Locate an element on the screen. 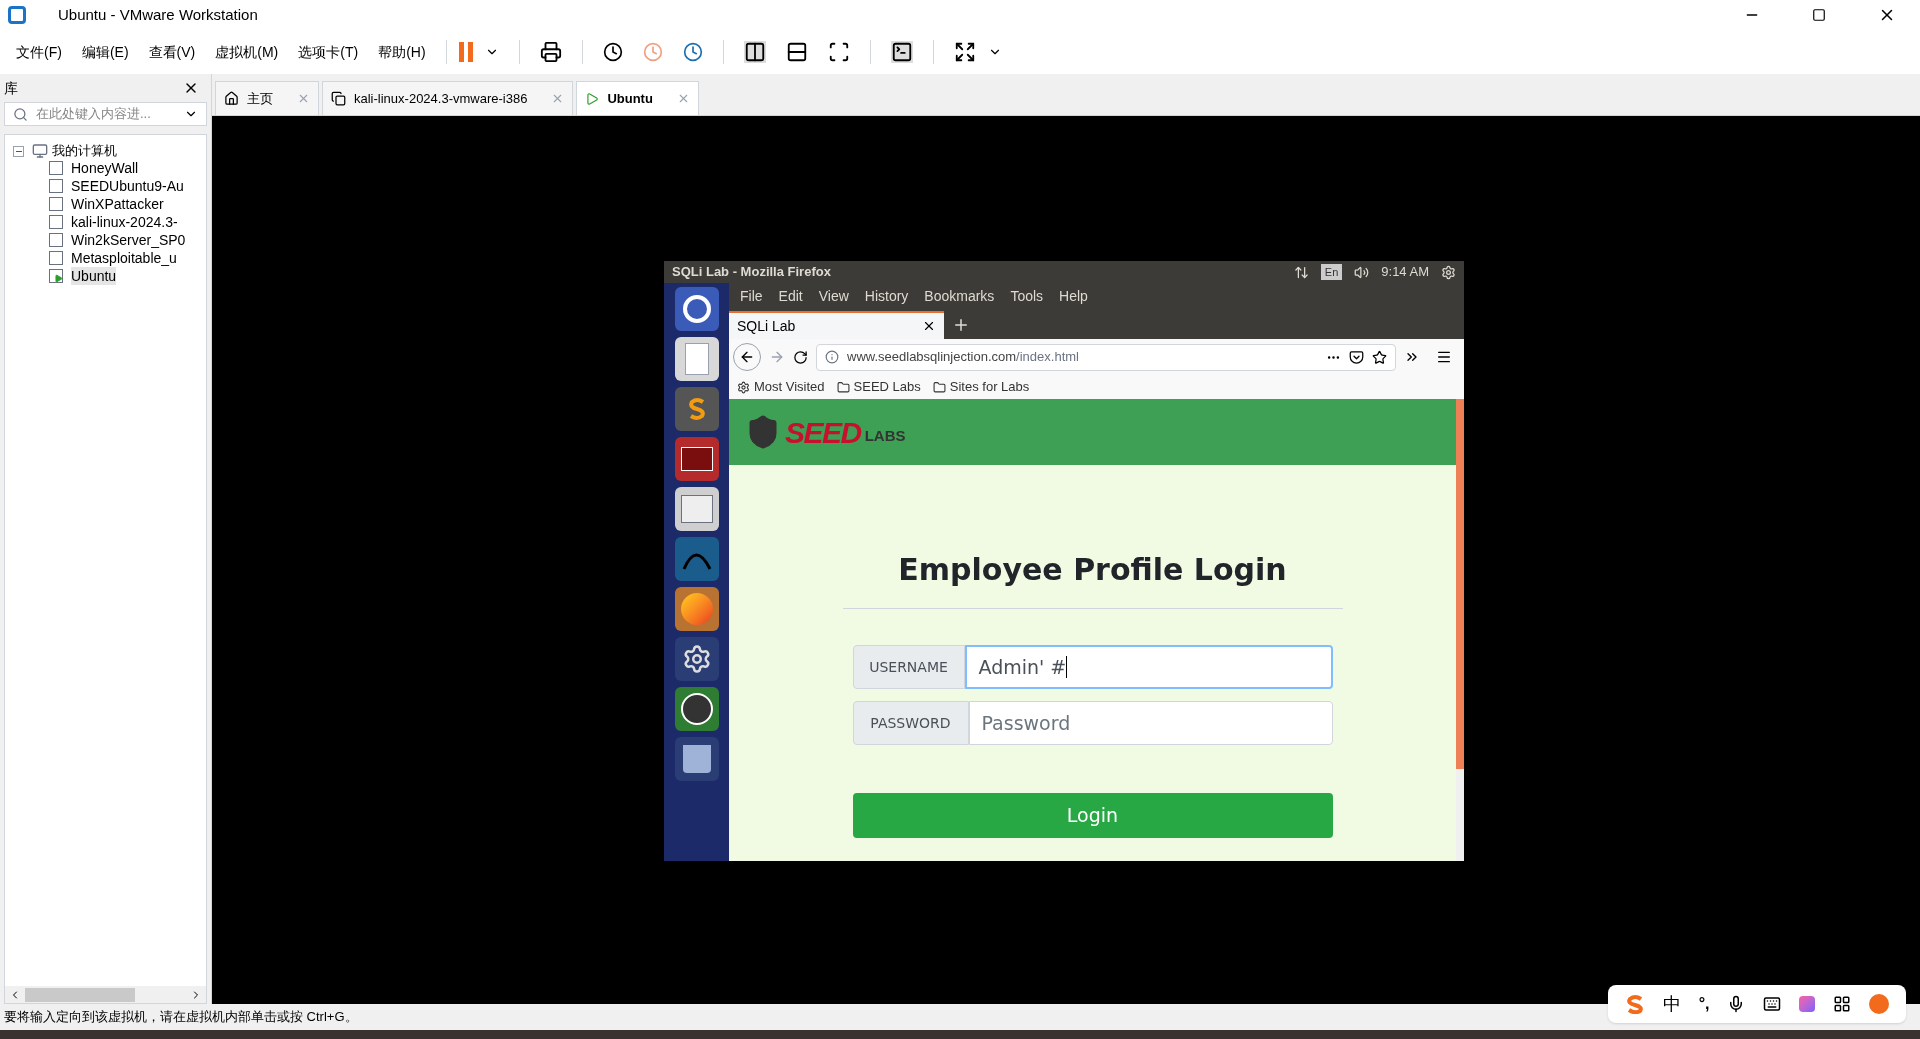  tab: kali-linux-2024.3-vmware-i386 is located at coordinates (448, 98).